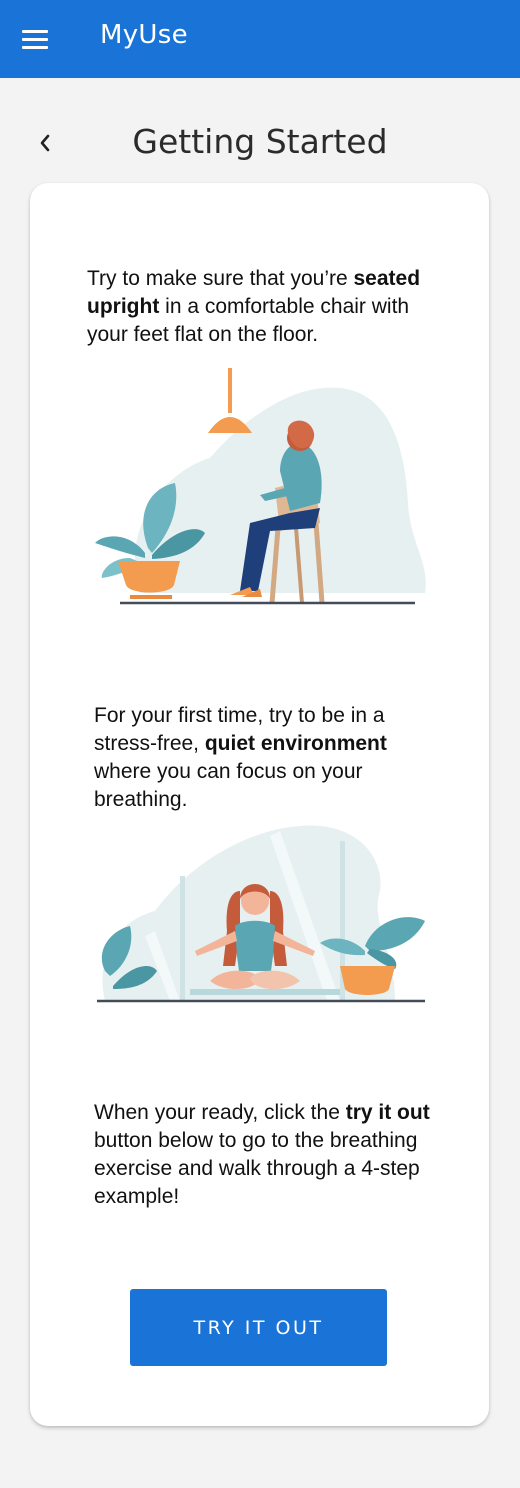  Describe the element at coordinates (260, 39) in the screenshot. I see `app-bar: MyUse` at that location.